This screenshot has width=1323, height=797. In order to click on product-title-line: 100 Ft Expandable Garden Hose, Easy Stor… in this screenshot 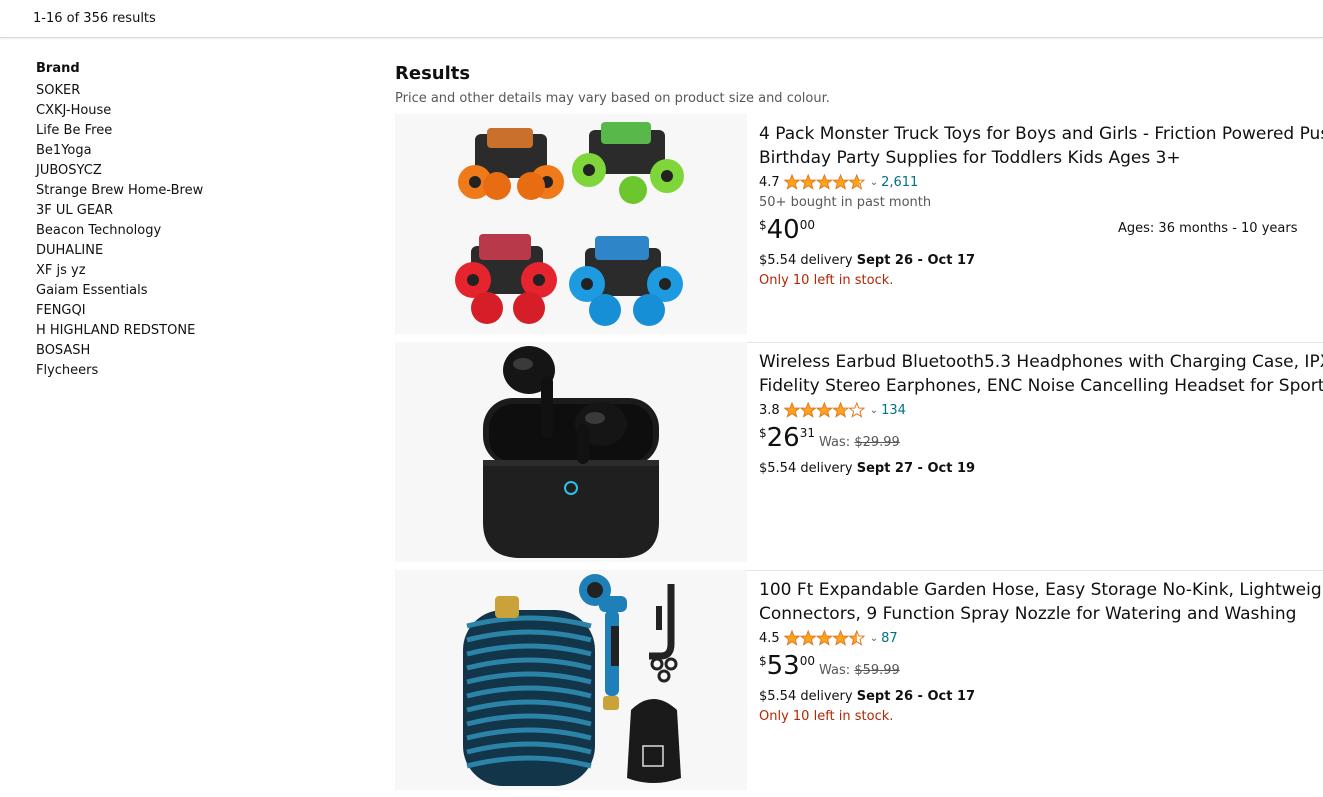, I will do `click(1041, 590)`.